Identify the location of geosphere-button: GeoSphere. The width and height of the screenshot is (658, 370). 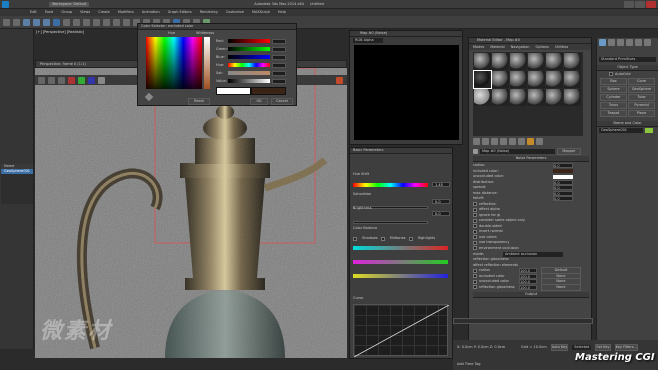
(641, 89).